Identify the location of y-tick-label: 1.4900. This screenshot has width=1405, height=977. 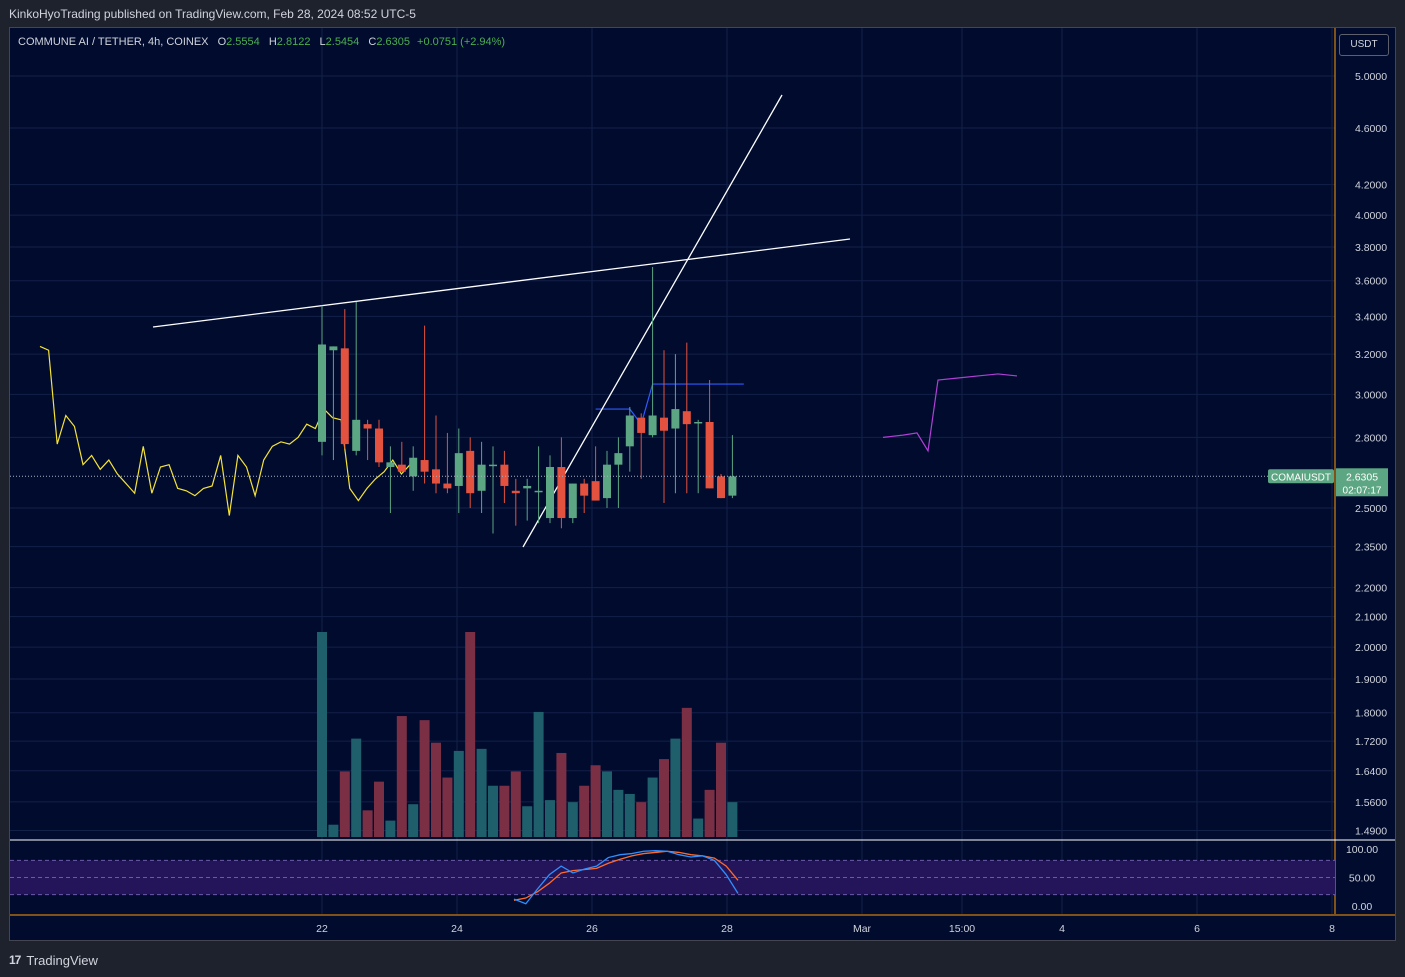
(1371, 832).